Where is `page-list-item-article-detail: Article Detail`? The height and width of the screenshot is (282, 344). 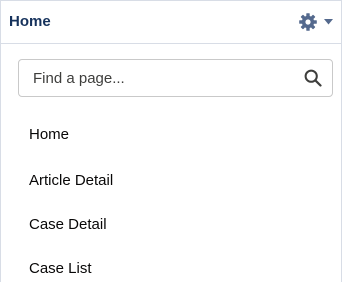 page-list-item-article-detail: Article Detail is located at coordinates (71, 181).